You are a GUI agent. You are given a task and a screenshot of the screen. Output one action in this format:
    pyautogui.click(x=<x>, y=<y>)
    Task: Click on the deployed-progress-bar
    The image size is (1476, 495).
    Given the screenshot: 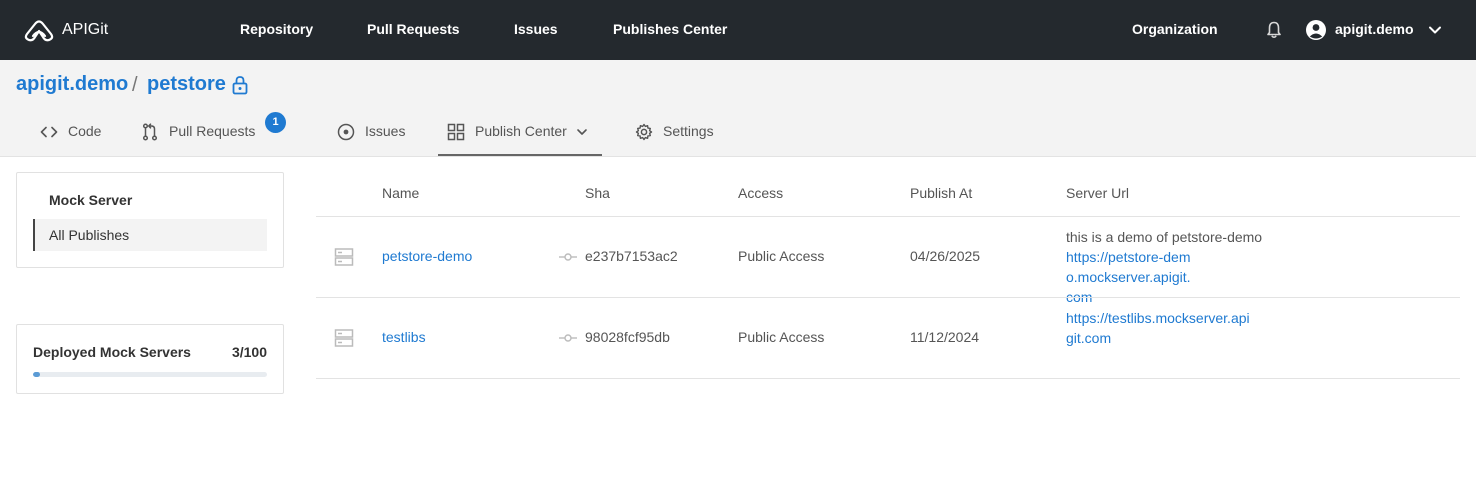 What is the action you would take?
    pyautogui.click(x=150, y=374)
    